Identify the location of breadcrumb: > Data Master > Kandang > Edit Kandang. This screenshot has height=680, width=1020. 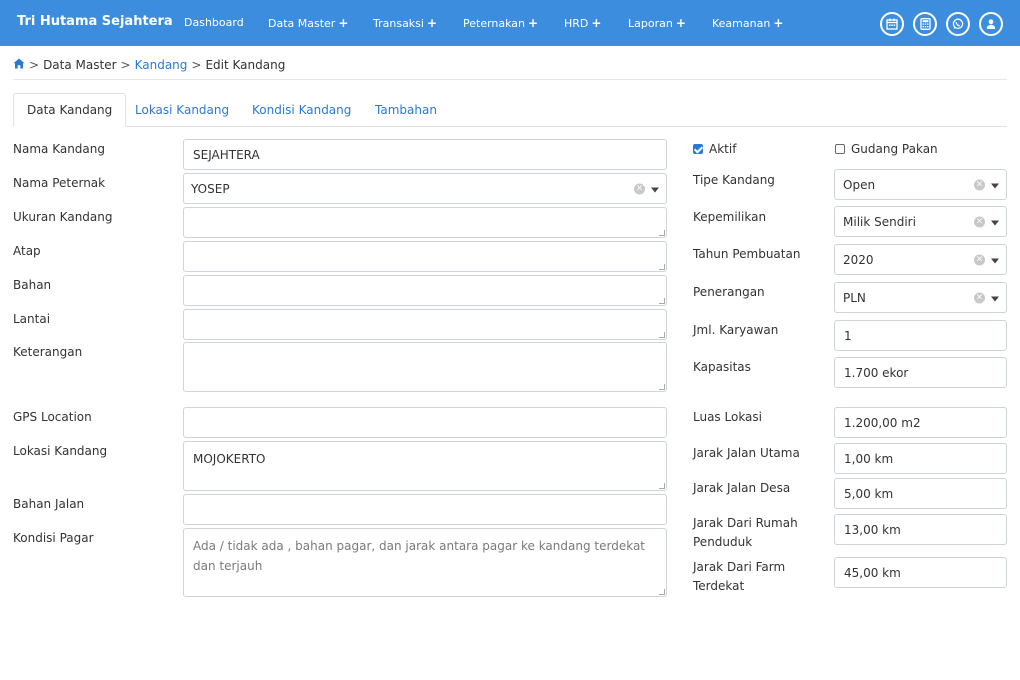
(149, 65).